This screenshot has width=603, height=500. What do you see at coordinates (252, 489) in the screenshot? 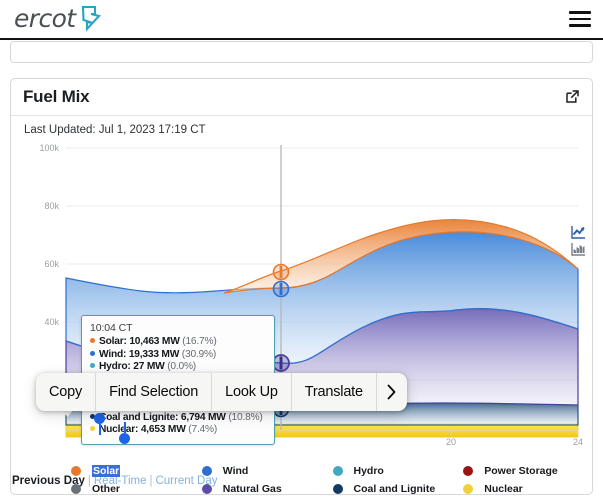
I see `legend-label-natural-gas: Natural Gas` at bounding box center [252, 489].